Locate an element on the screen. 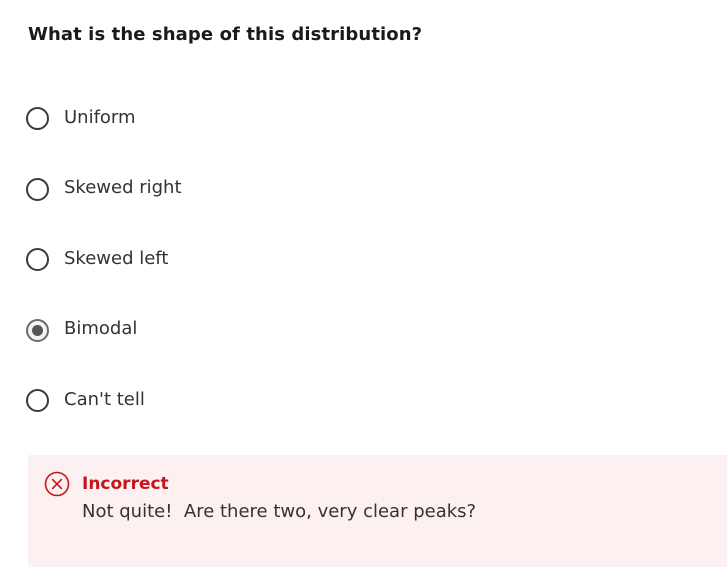 This screenshot has height=576, width=727. radio-button-cant-tell is located at coordinates (37, 401).